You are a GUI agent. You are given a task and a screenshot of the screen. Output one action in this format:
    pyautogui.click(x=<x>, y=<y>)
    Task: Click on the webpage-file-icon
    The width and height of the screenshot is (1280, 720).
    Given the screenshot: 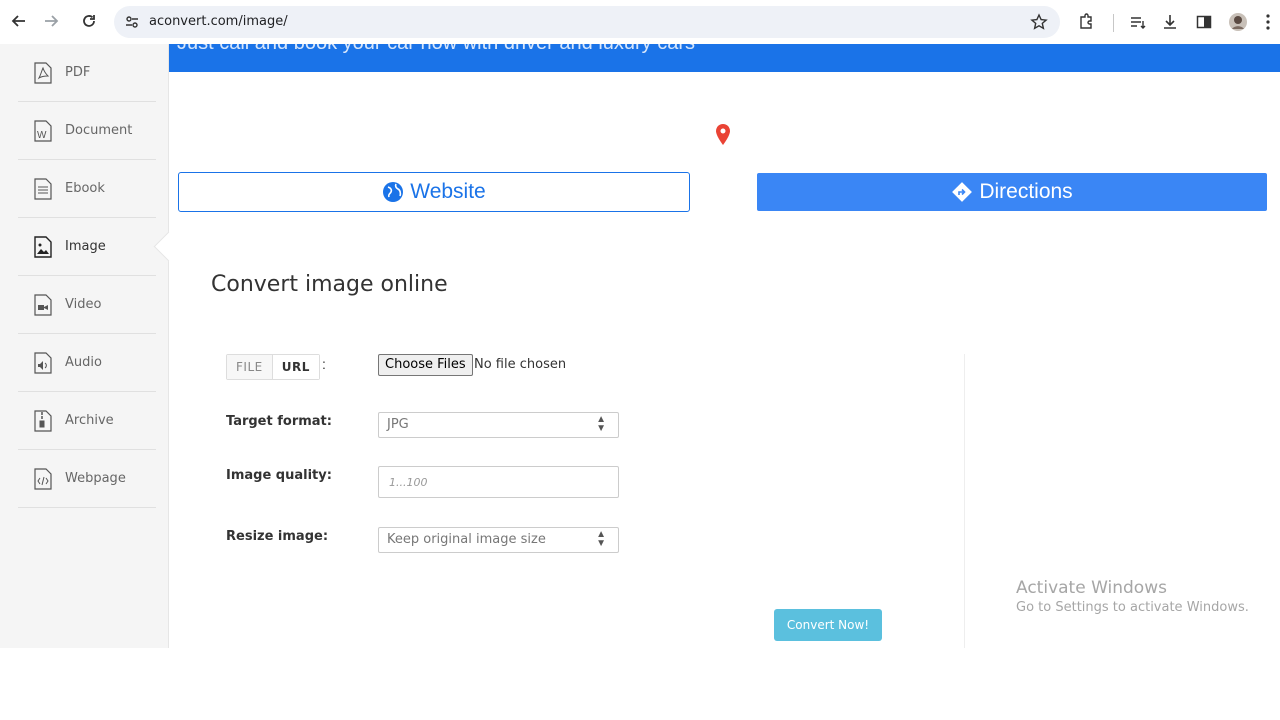 What is the action you would take?
    pyautogui.click(x=43, y=478)
    